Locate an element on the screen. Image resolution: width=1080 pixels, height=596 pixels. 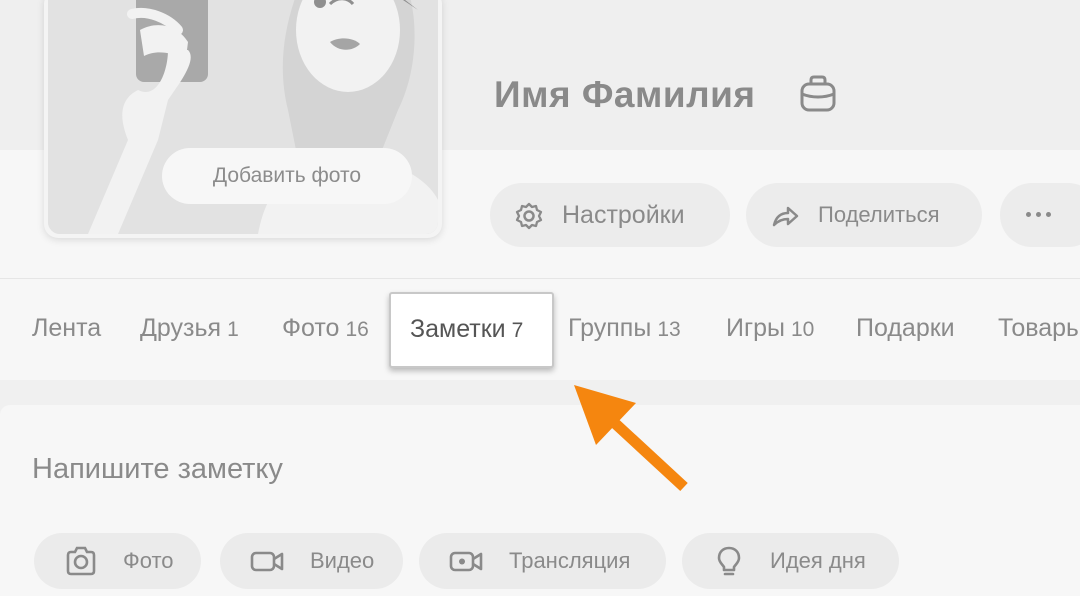
tab-feed: Лента is located at coordinates (66, 328).